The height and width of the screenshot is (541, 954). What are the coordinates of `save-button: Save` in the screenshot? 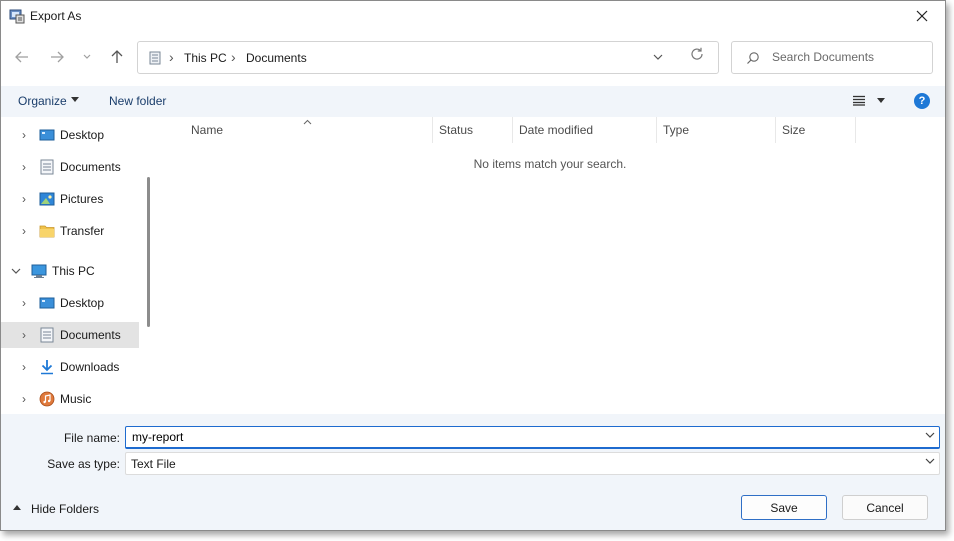 It's located at (784, 507).